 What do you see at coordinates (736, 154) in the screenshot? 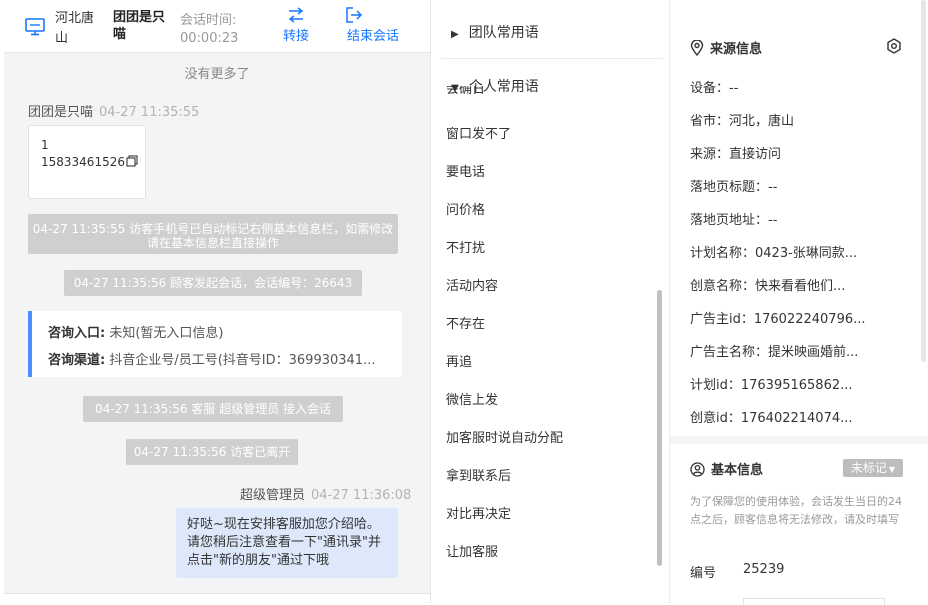
I see `info-source: 来源：直接访问` at bounding box center [736, 154].